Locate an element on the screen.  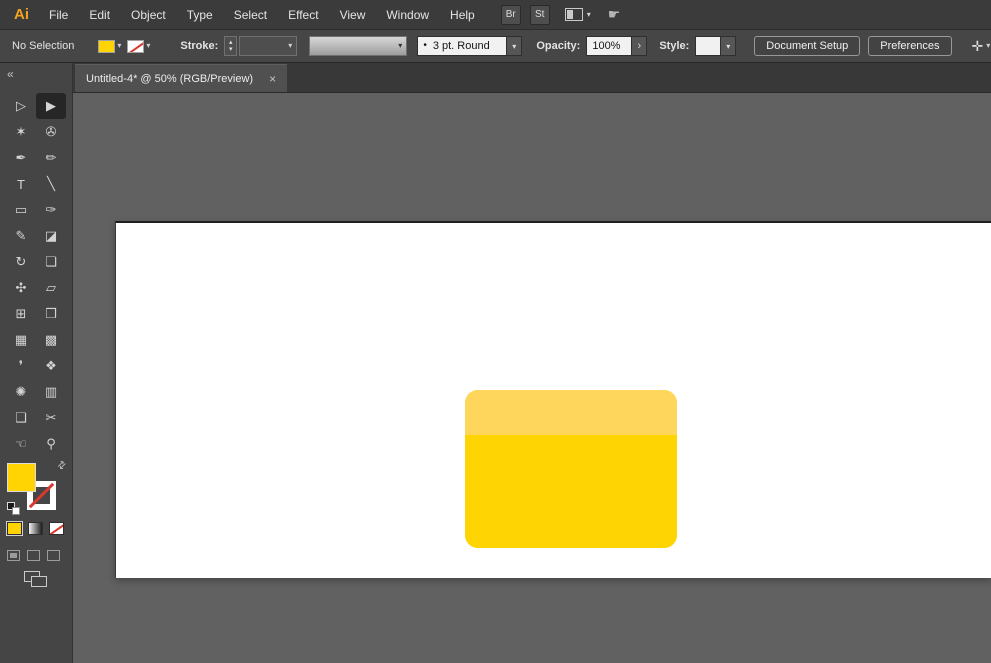
stepper-up-icon: ▴ is located at coordinates (231, 42).